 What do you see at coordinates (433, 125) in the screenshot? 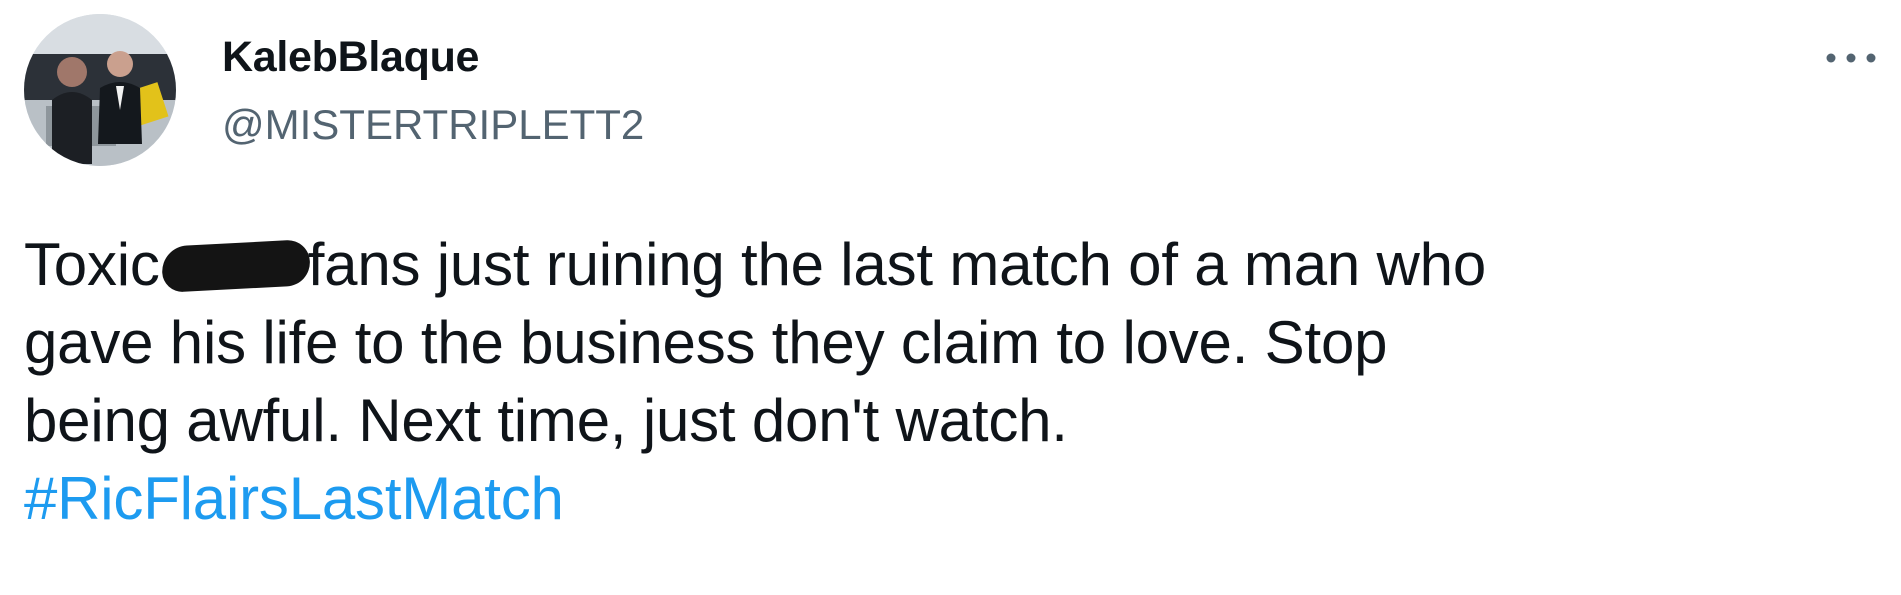
I see `user-handle: @MISTERTRIPLETT2` at bounding box center [433, 125].